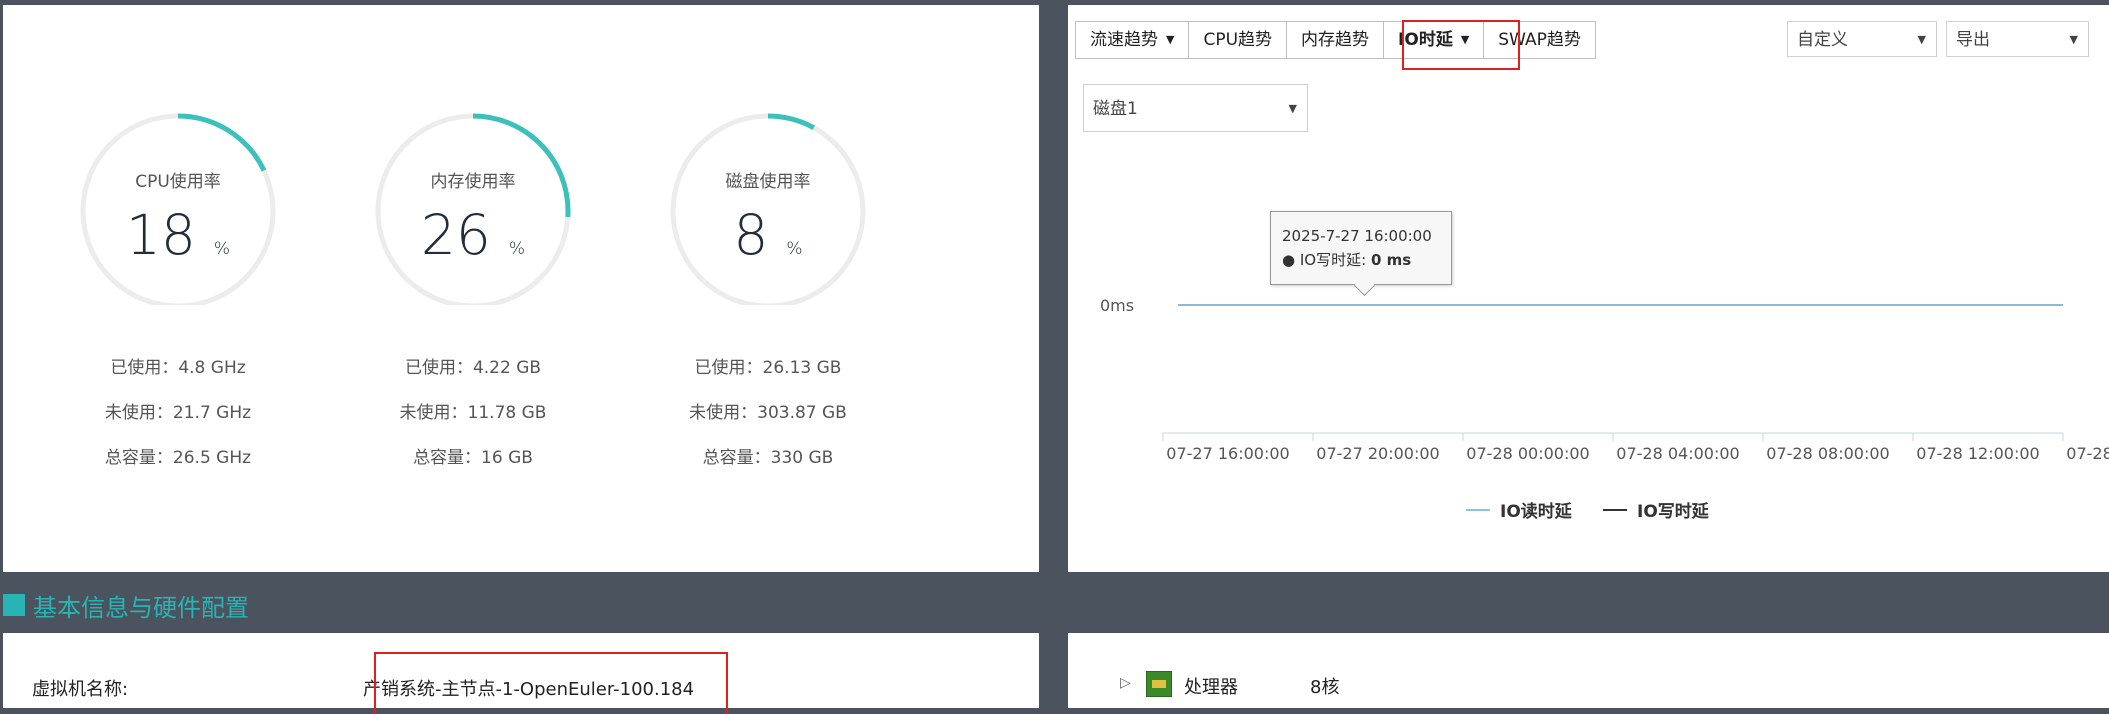 The height and width of the screenshot is (714, 2109). Describe the element at coordinates (768, 413) in the screenshot. I see `gauge-free: 未使用：303.87 GB` at that location.